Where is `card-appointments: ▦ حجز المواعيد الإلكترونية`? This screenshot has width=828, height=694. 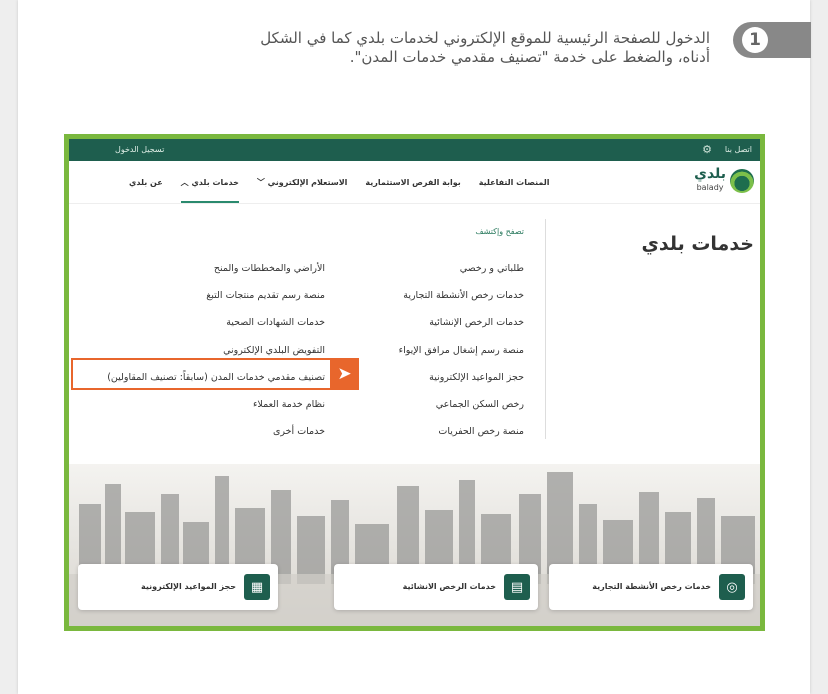
card-appointments: ▦ حجز المواعيد الإلكترونية is located at coordinates (178, 587).